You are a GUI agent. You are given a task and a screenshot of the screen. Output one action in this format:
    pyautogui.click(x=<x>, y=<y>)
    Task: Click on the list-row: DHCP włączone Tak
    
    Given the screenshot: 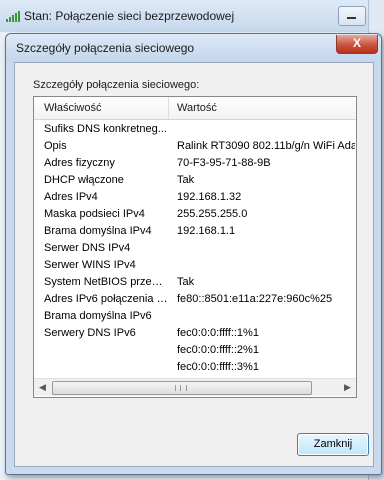 What is the action you would take?
    pyautogui.click(x=195, y=180)
    